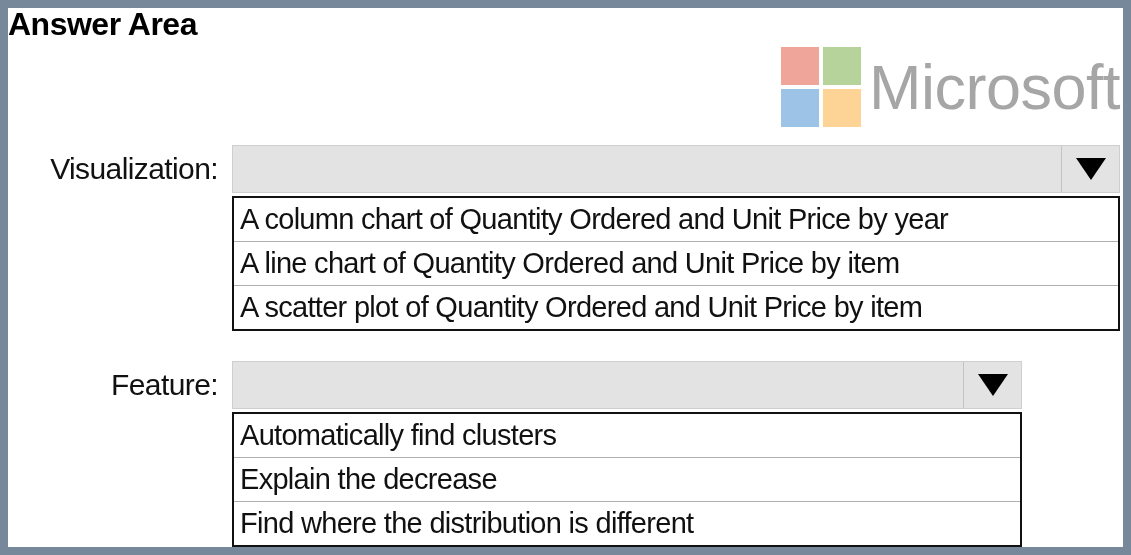  Describe the element at coordinates (164, 385) in the screenshot. I see `field-label: Feature:` at that location.